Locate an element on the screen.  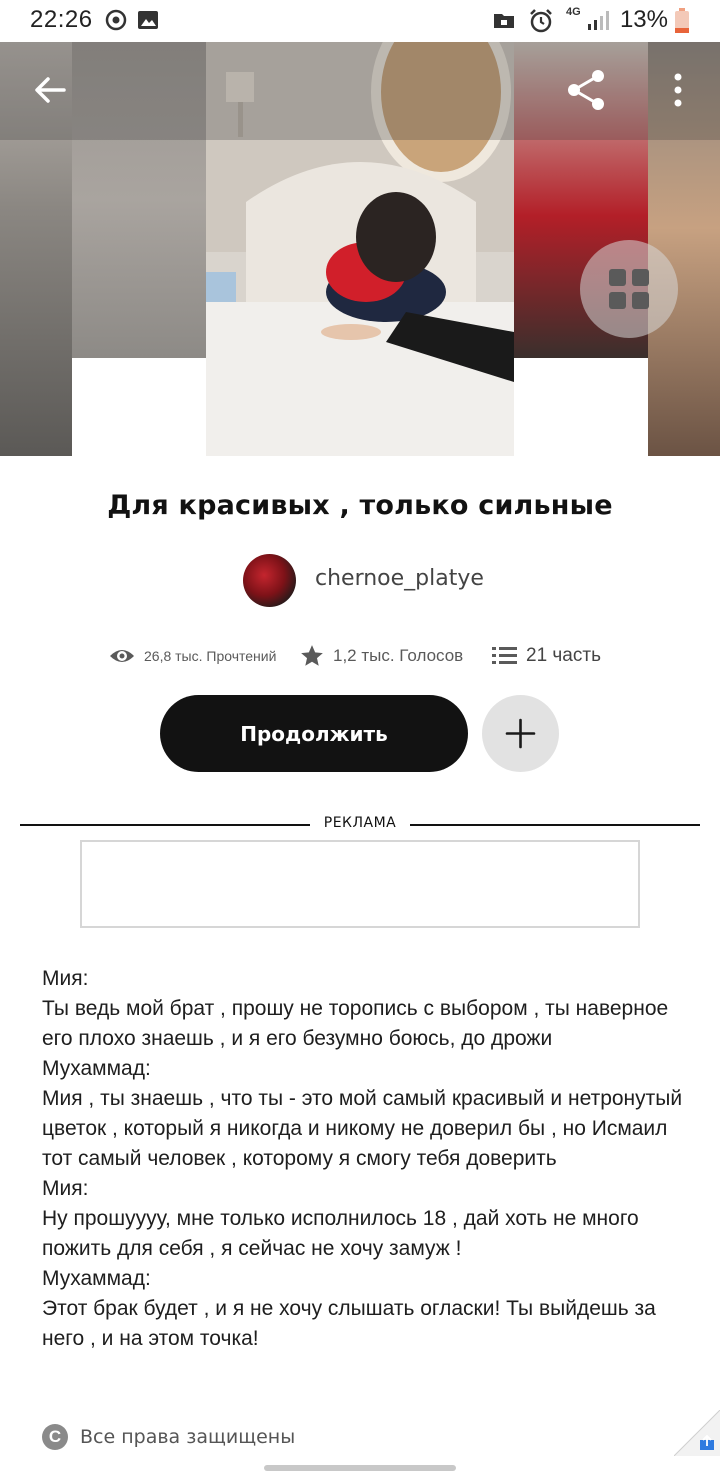
plus-icon is located at coordinates (520, 733).